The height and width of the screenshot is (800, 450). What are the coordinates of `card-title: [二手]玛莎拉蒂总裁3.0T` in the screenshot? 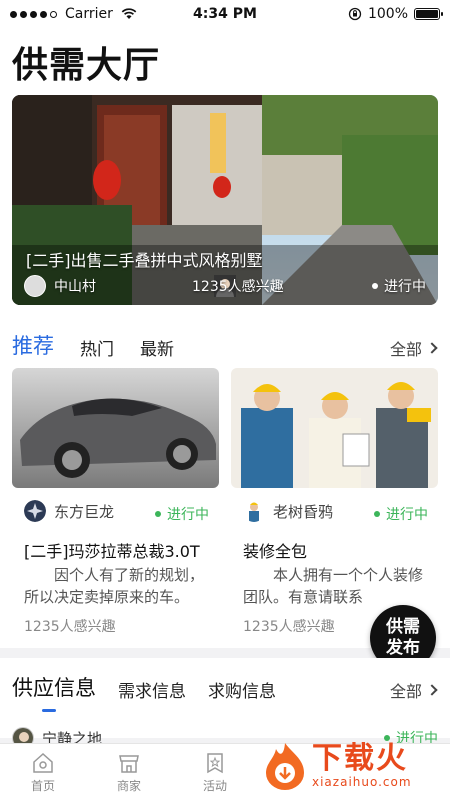 It's located at (112, 551).